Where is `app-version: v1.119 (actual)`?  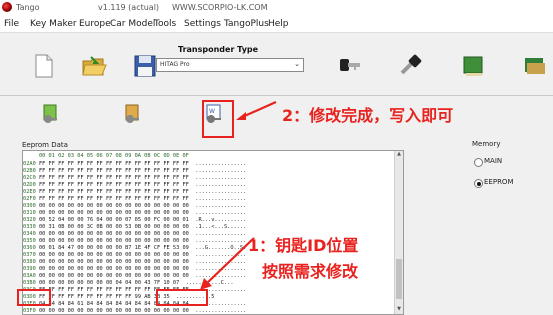 app-version: v1.119 (actual) is located at coordinates (129, 7).